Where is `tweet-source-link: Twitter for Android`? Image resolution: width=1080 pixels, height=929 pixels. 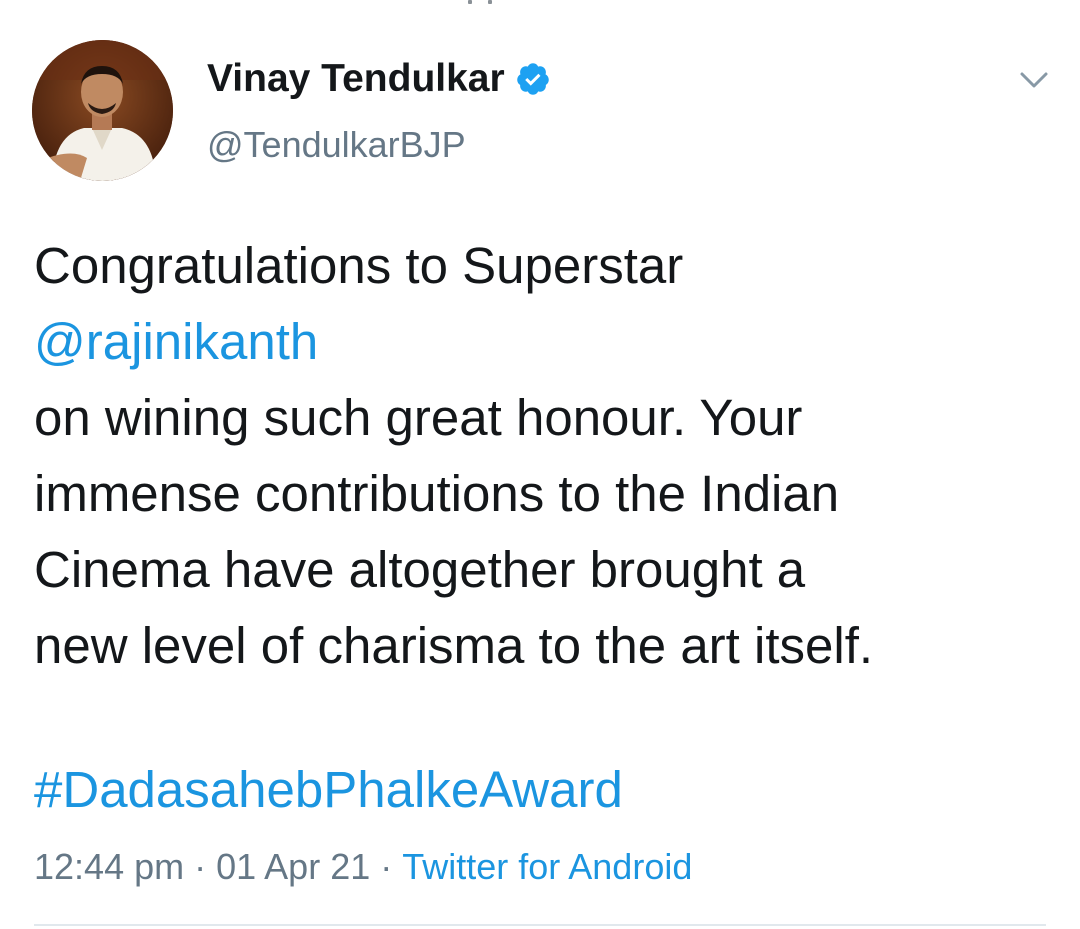 tweet-source-link: Twitter for Android is located at coordinates (547, 867).